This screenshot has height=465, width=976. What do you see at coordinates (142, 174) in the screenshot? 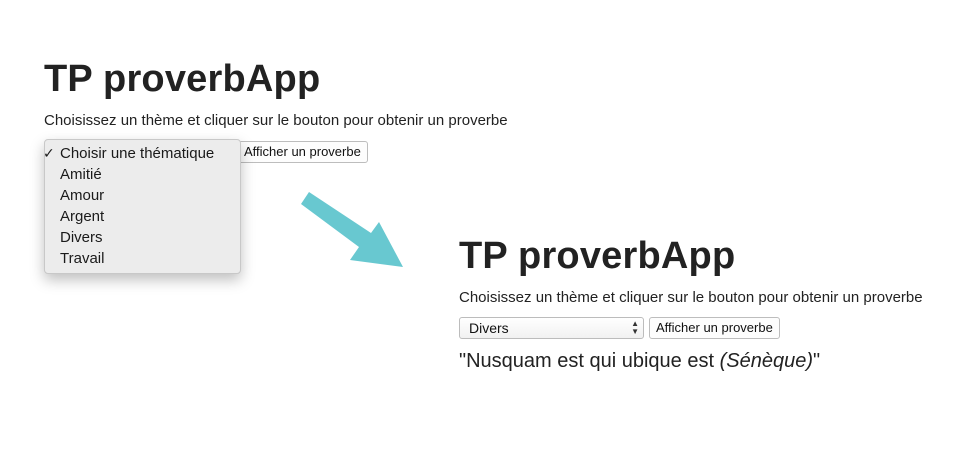
I see `dropdown-option-amitie: Amitié` at bounding box center [142, 174].